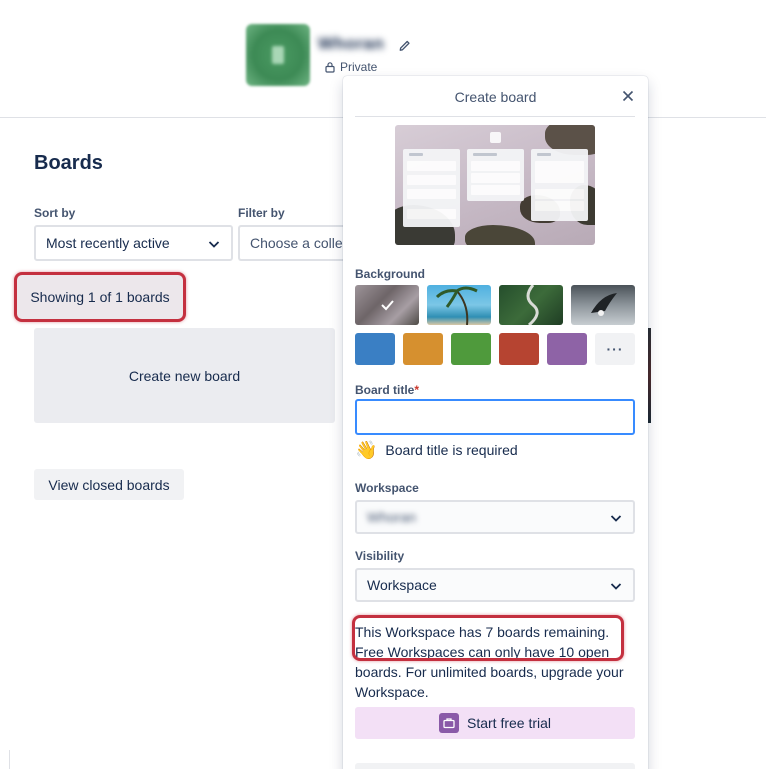 The height and width of the screenshot is (769, 766). I want to click on board-preview, so click(495, 185).